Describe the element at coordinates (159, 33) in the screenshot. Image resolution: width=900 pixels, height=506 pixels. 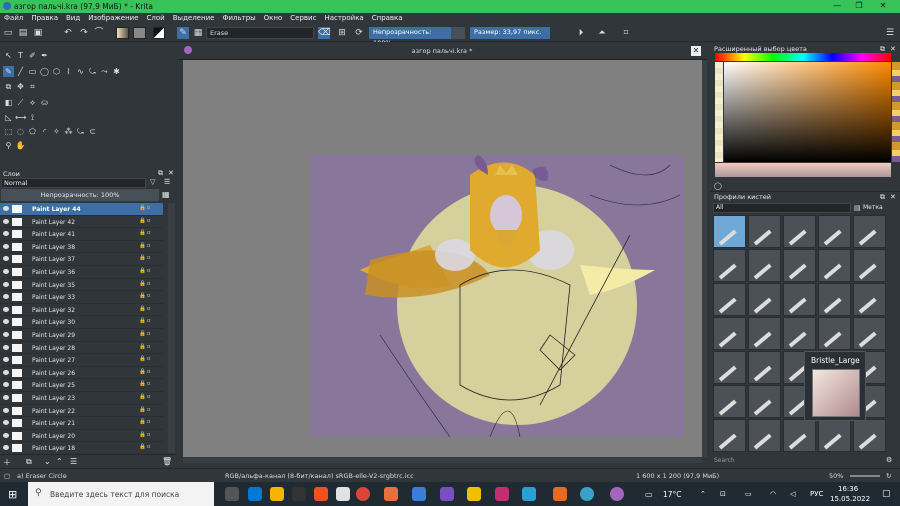
I see `fg-bg-color-icon` at that location.